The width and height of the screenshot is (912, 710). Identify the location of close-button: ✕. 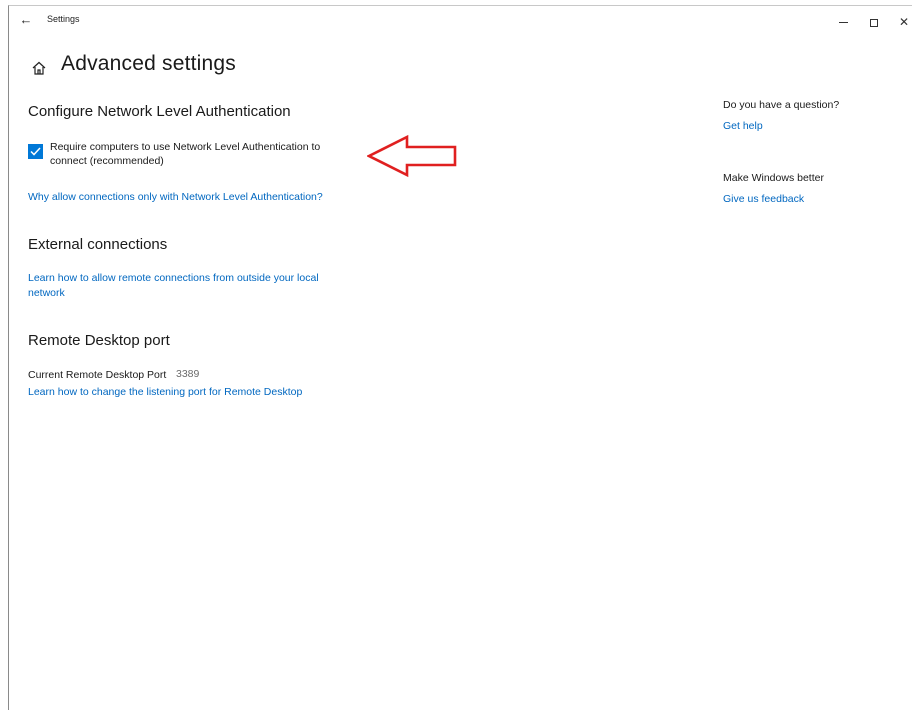
(902, 22).